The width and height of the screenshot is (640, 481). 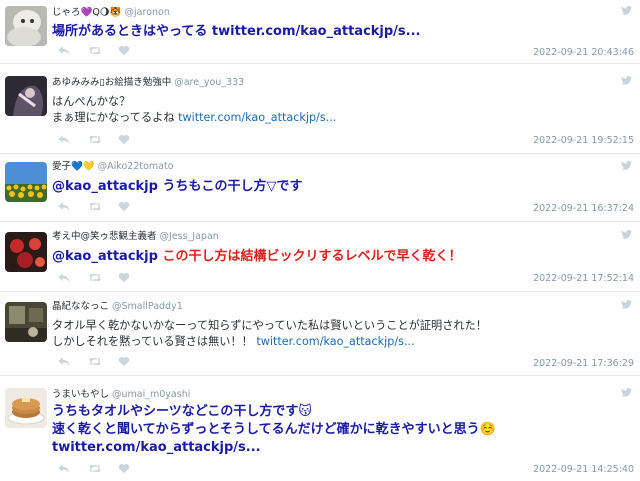 What do you see at coordinates (154, 341) in the screenshot?
I see `tweet-text-line: しかしそれを黙っている賢さは無い！！` at bounding box center [154, 341].